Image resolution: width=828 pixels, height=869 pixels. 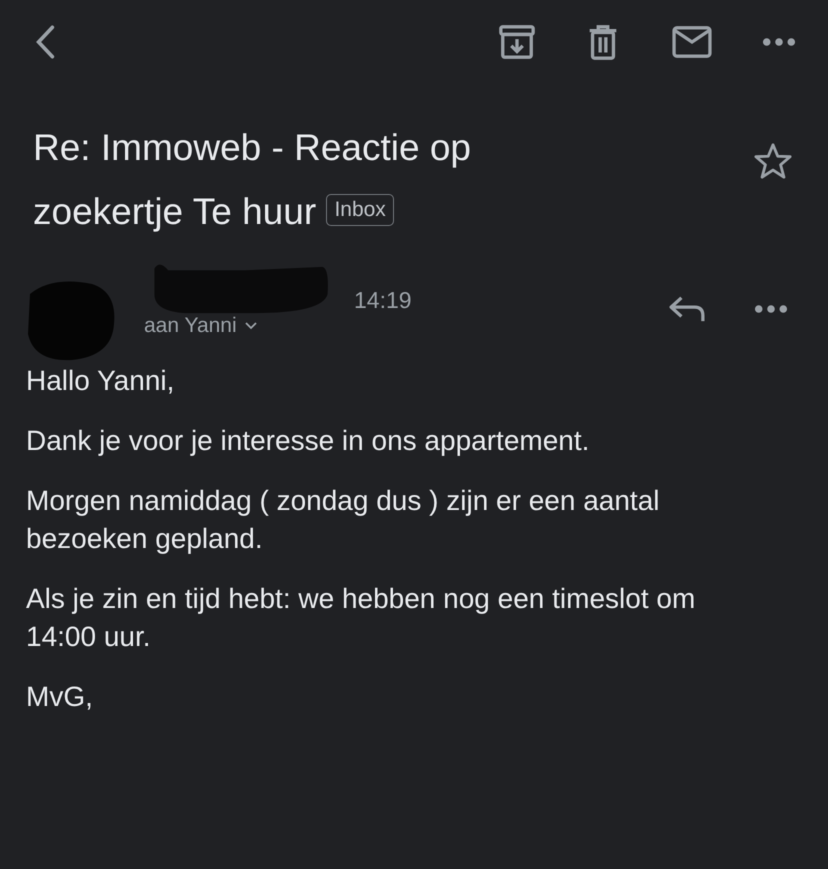 I want to click on back-icon, so click(x=45, y=42).